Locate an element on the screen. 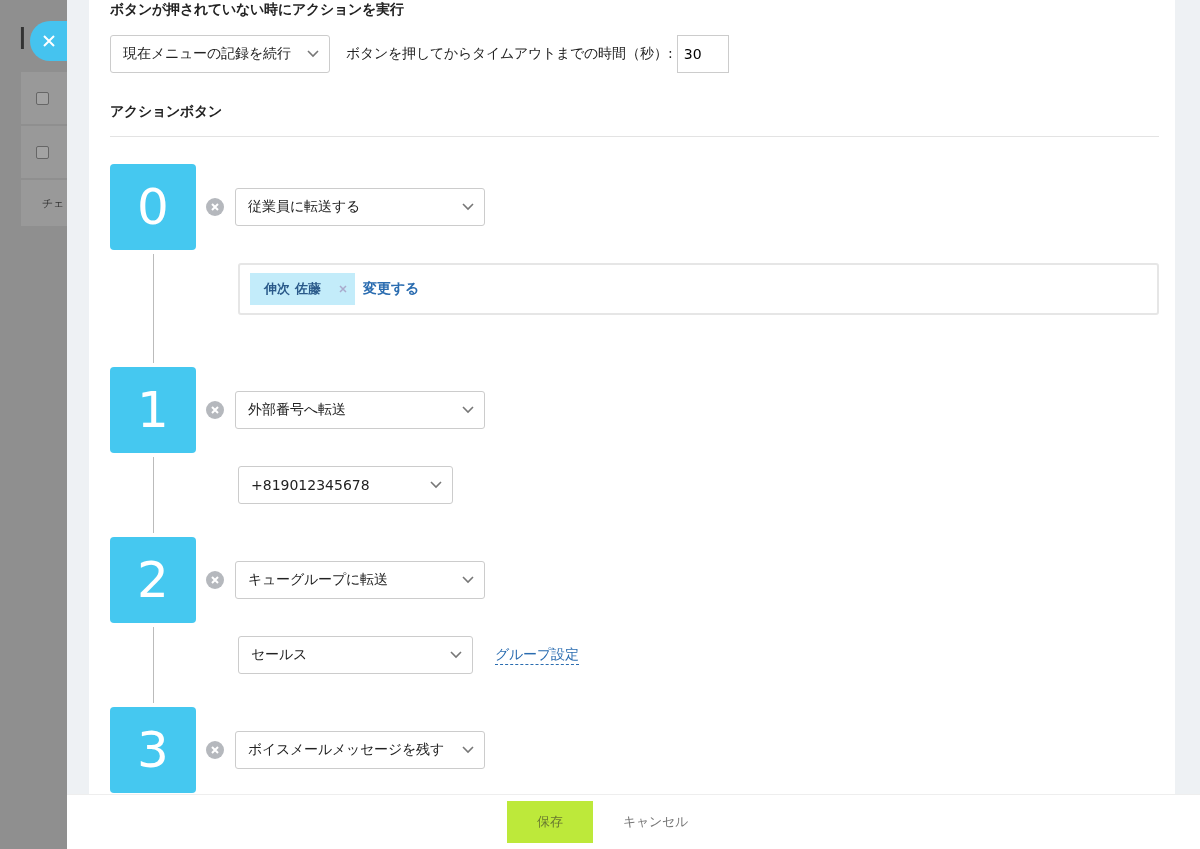  step-number: 1 is located at coordinates (153, 410).